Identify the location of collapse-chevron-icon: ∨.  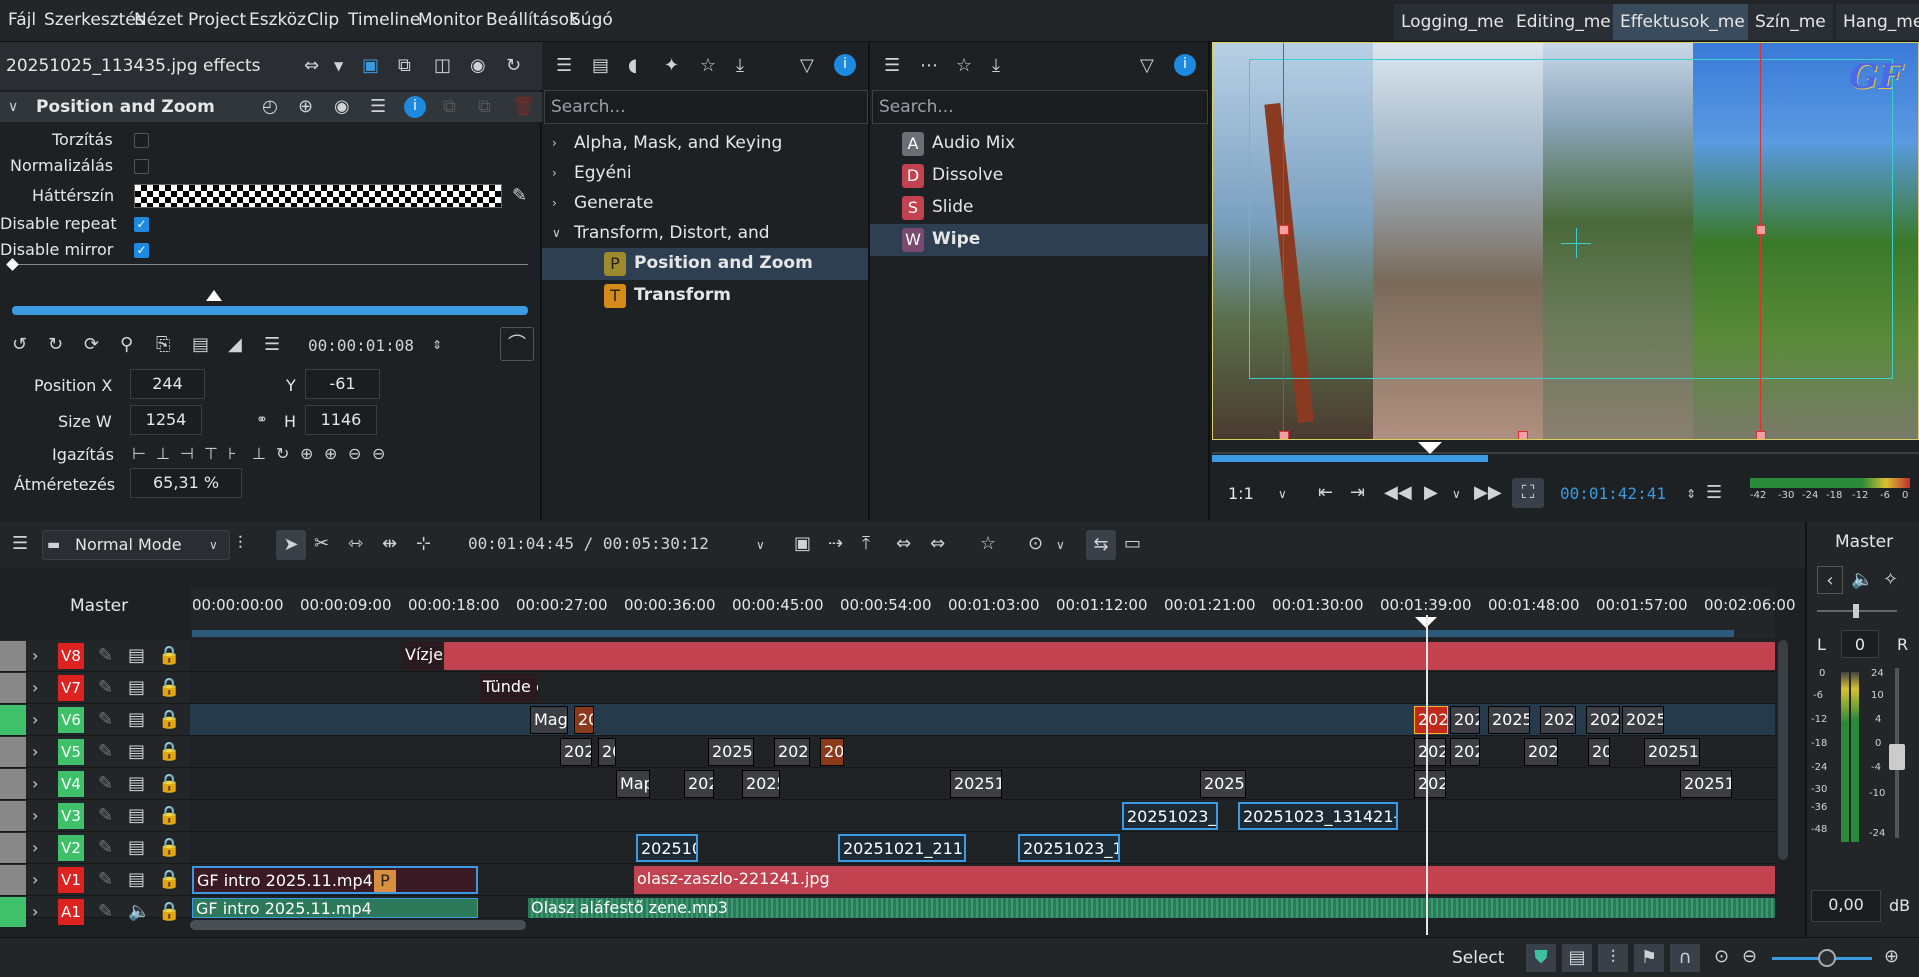
(13, 107).